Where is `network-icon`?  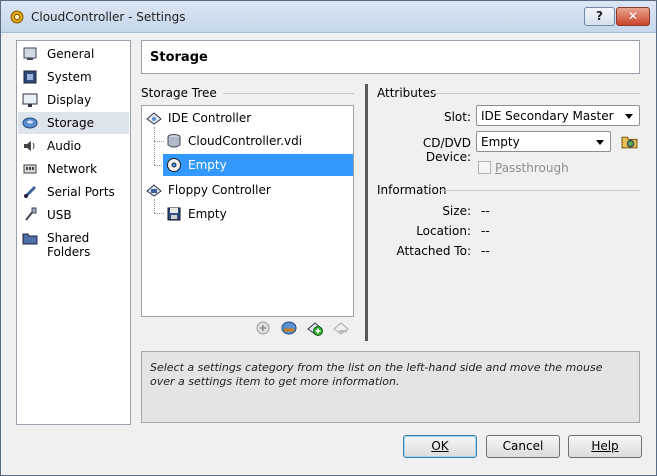 network-icon is located at coordinates (30, 169).